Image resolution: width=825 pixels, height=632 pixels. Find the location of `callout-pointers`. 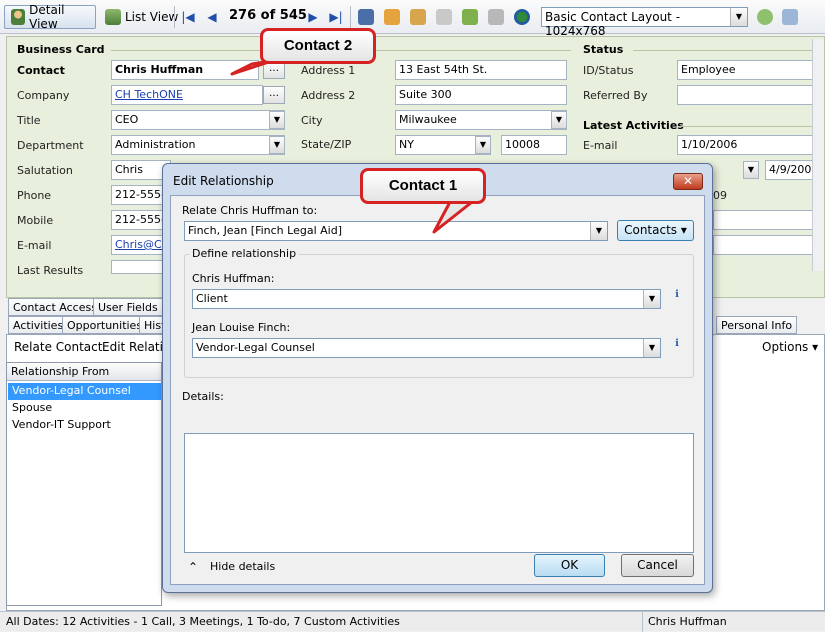

callout-pointers is located at coordinates (352, 146).